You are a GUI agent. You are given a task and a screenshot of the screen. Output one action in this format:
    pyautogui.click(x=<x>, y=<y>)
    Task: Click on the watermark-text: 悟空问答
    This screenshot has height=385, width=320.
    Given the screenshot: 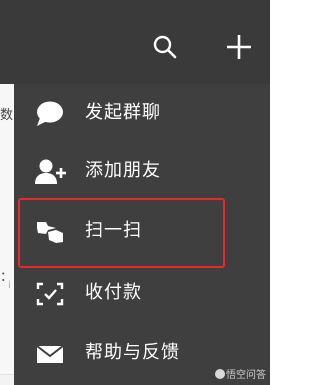 What is the action you would take?
    pyautogui.click(x=246, y=375)
    